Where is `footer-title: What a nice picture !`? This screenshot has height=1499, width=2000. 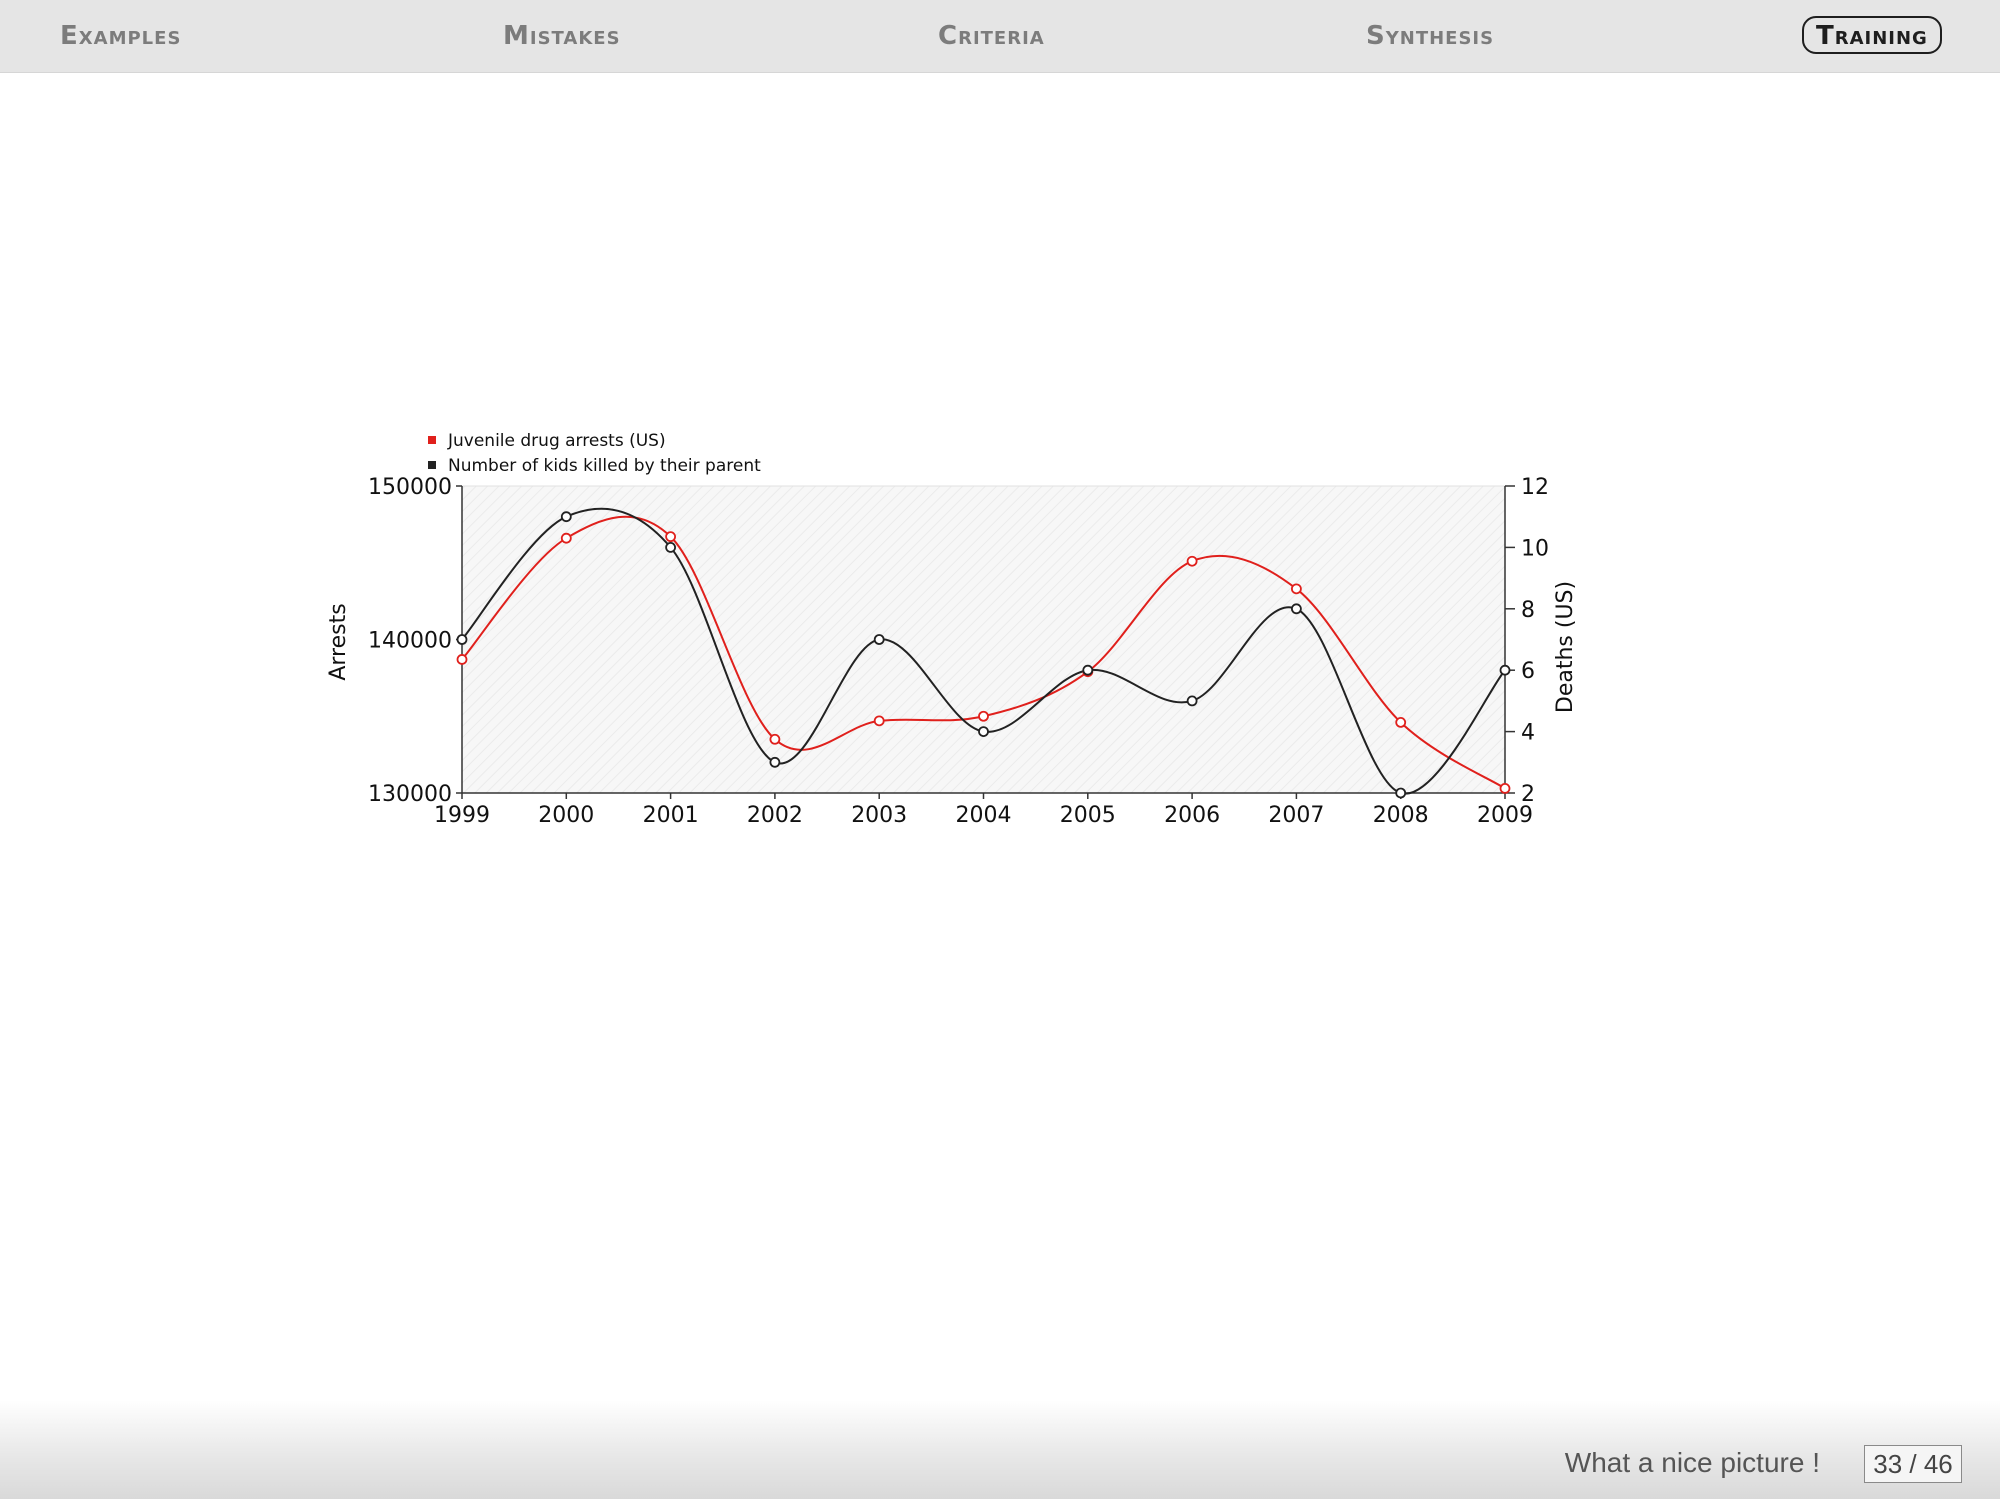
footer-title: What a nice picture ! is located at coordinates (1692, 1462).